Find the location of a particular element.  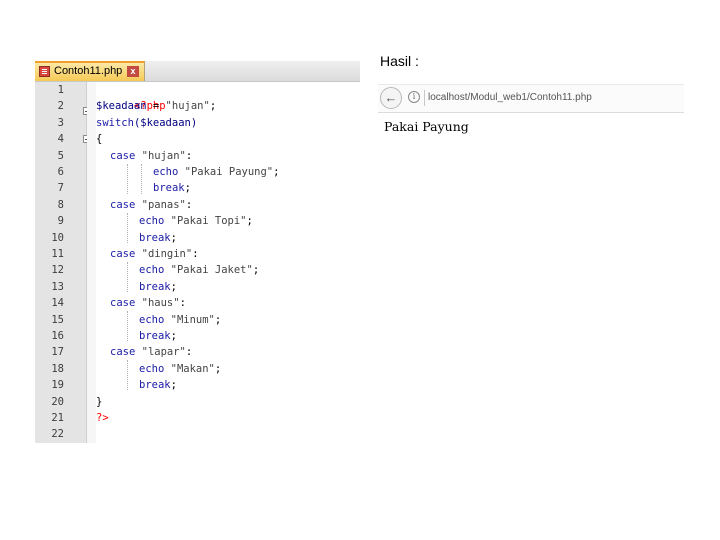

code-string: "Pakai Jaket" is located at coordinates (211, 270).